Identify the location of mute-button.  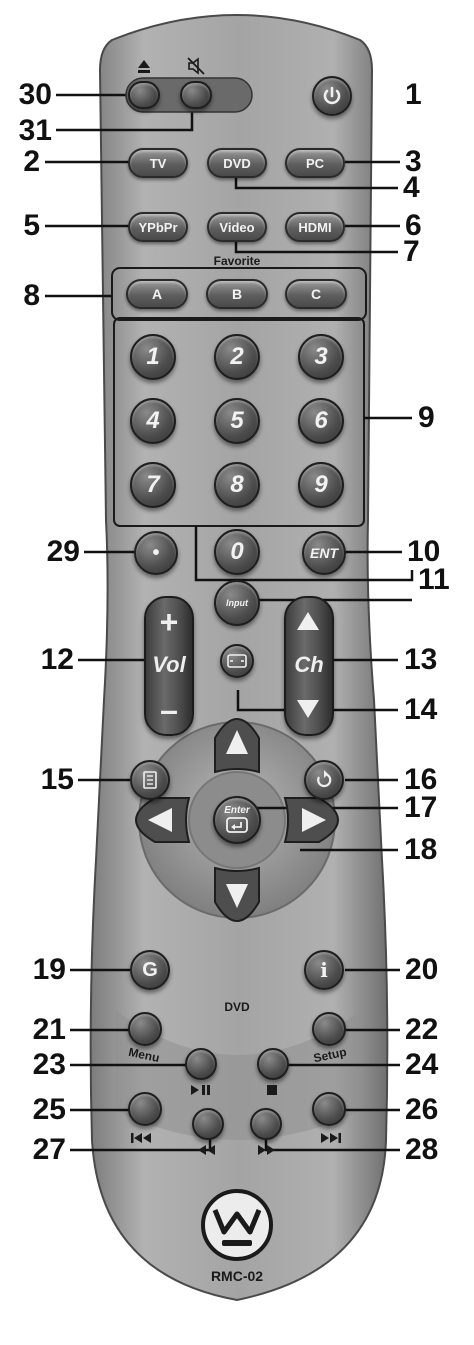
(196, 95).